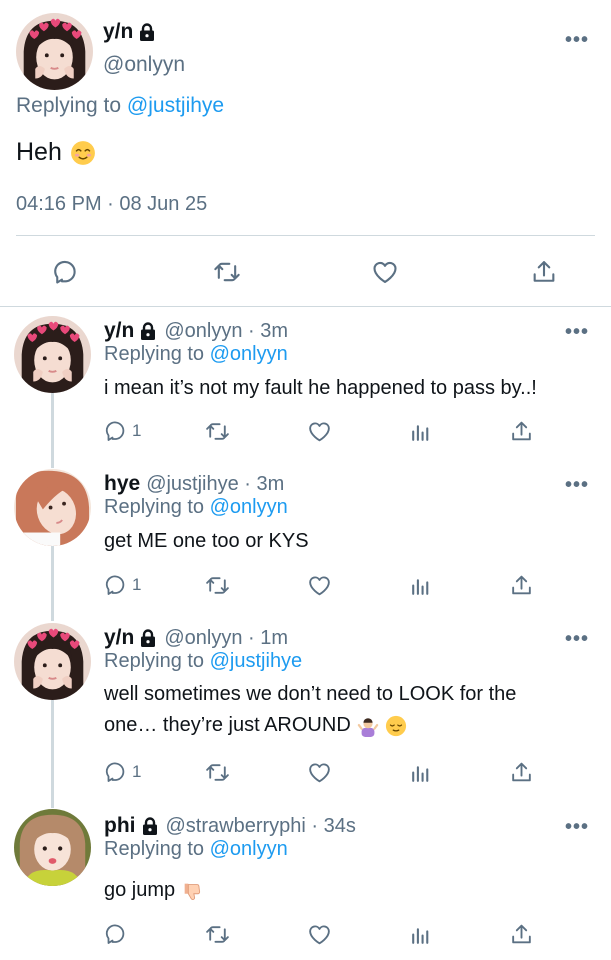  What do you see at coordinates (144, 65) in the screenshot?
I see `user-handle: @onlyyn` at bounding box center [144, 65].